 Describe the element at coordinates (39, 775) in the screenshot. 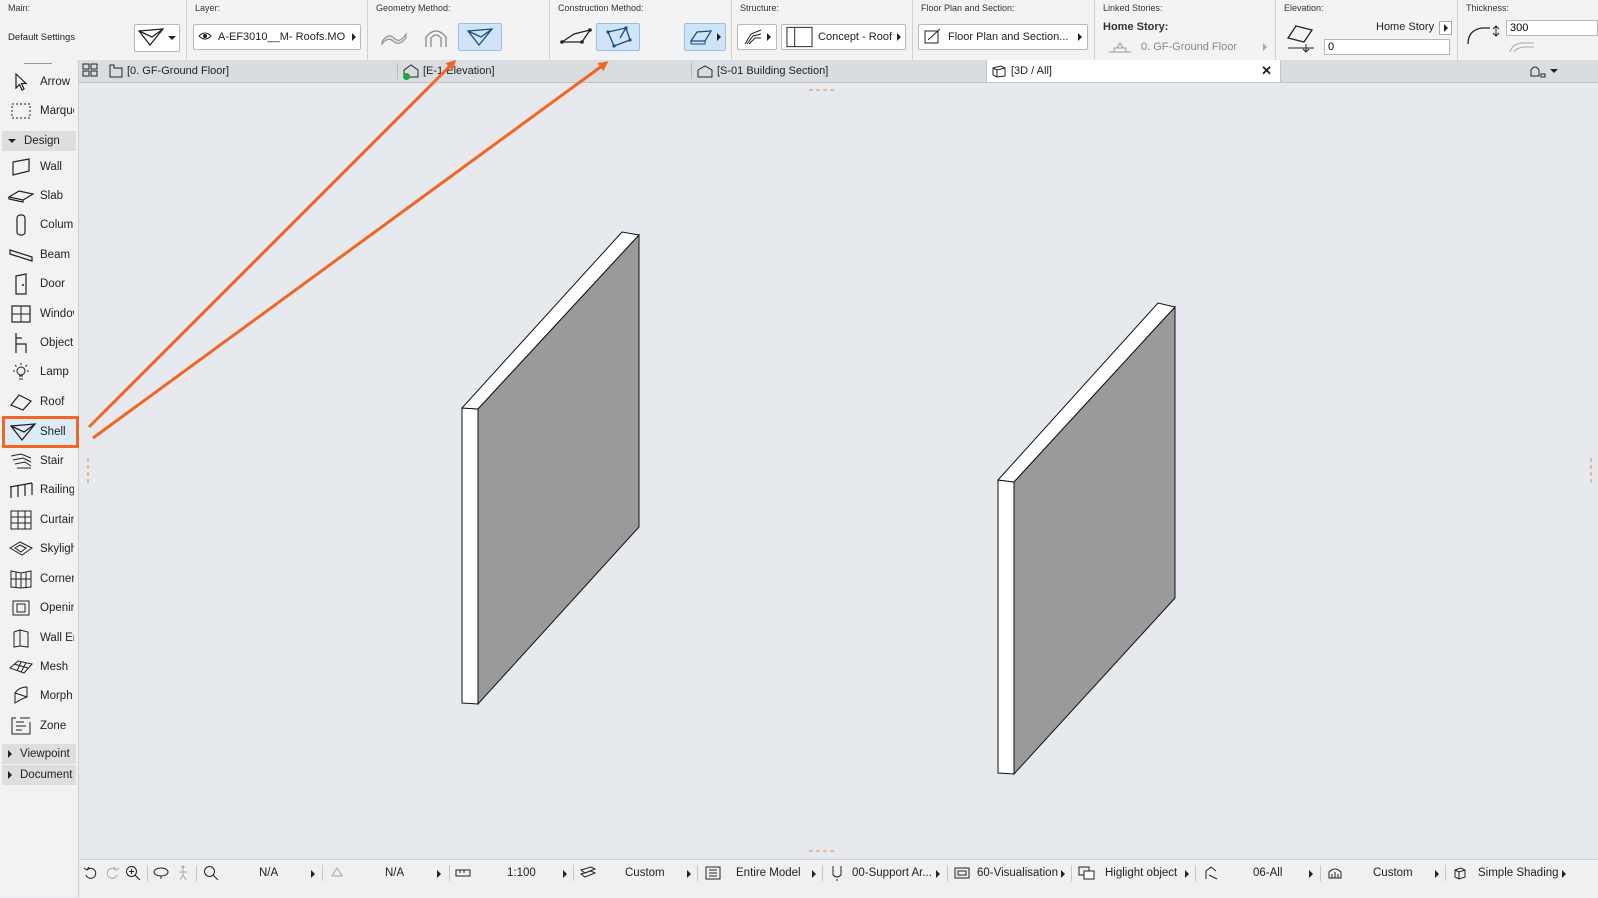

I see `document-section-header: Document` at that location.